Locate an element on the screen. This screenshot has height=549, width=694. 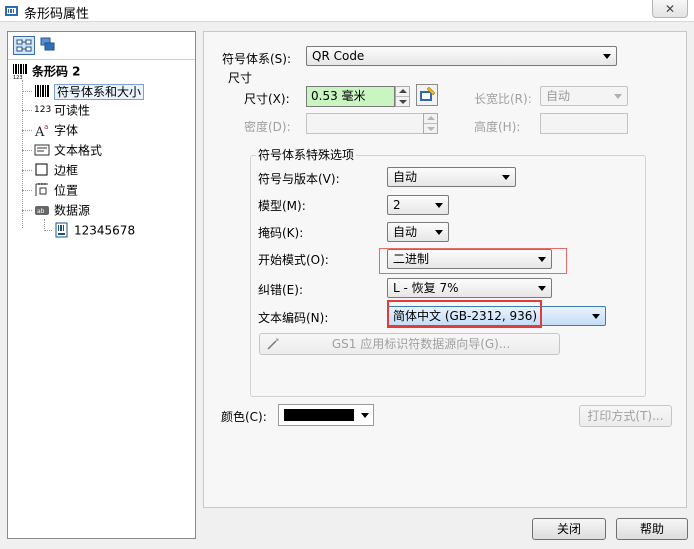
version-dropdown: 自动 is located at coordinates (451, 177).